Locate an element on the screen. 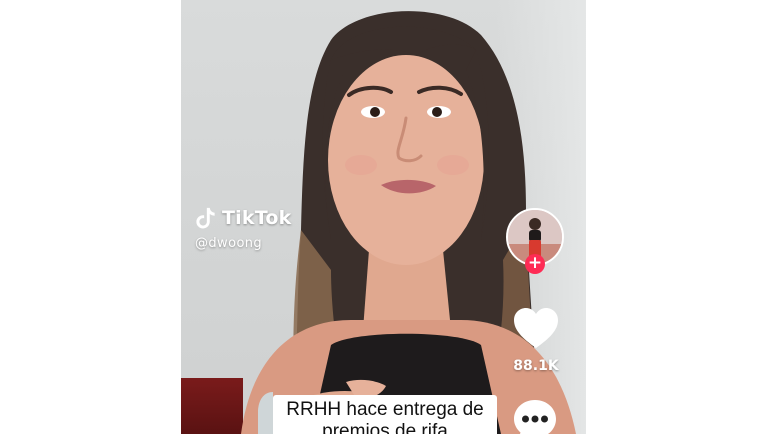 This screenshot has width=772, height=434. video-caption: RRHH hace entrega de premios de rifa is located at coordinates (385, 414).